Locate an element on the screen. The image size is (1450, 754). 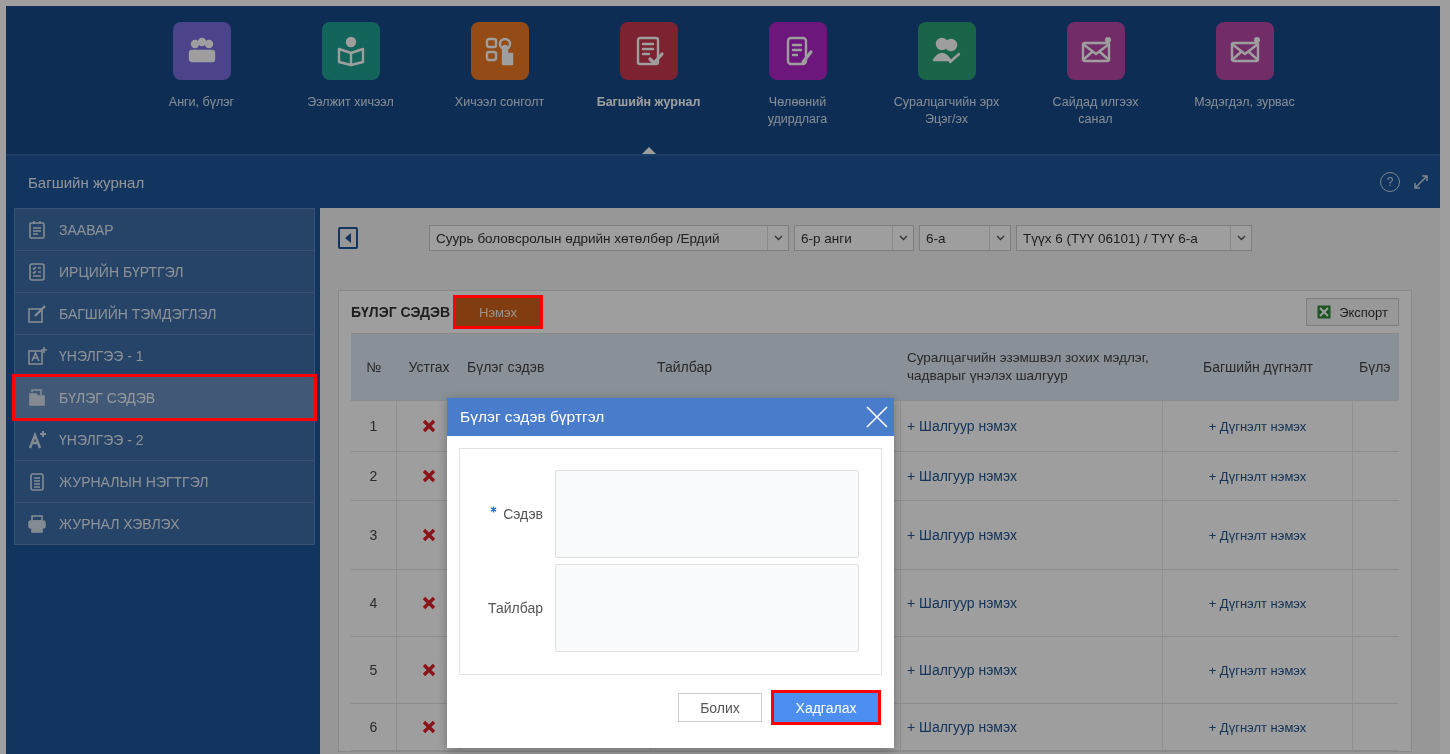
sidebar-item: ЖУРНАЛ ХЭВЛЭХ is located at coordinates (164, 523).